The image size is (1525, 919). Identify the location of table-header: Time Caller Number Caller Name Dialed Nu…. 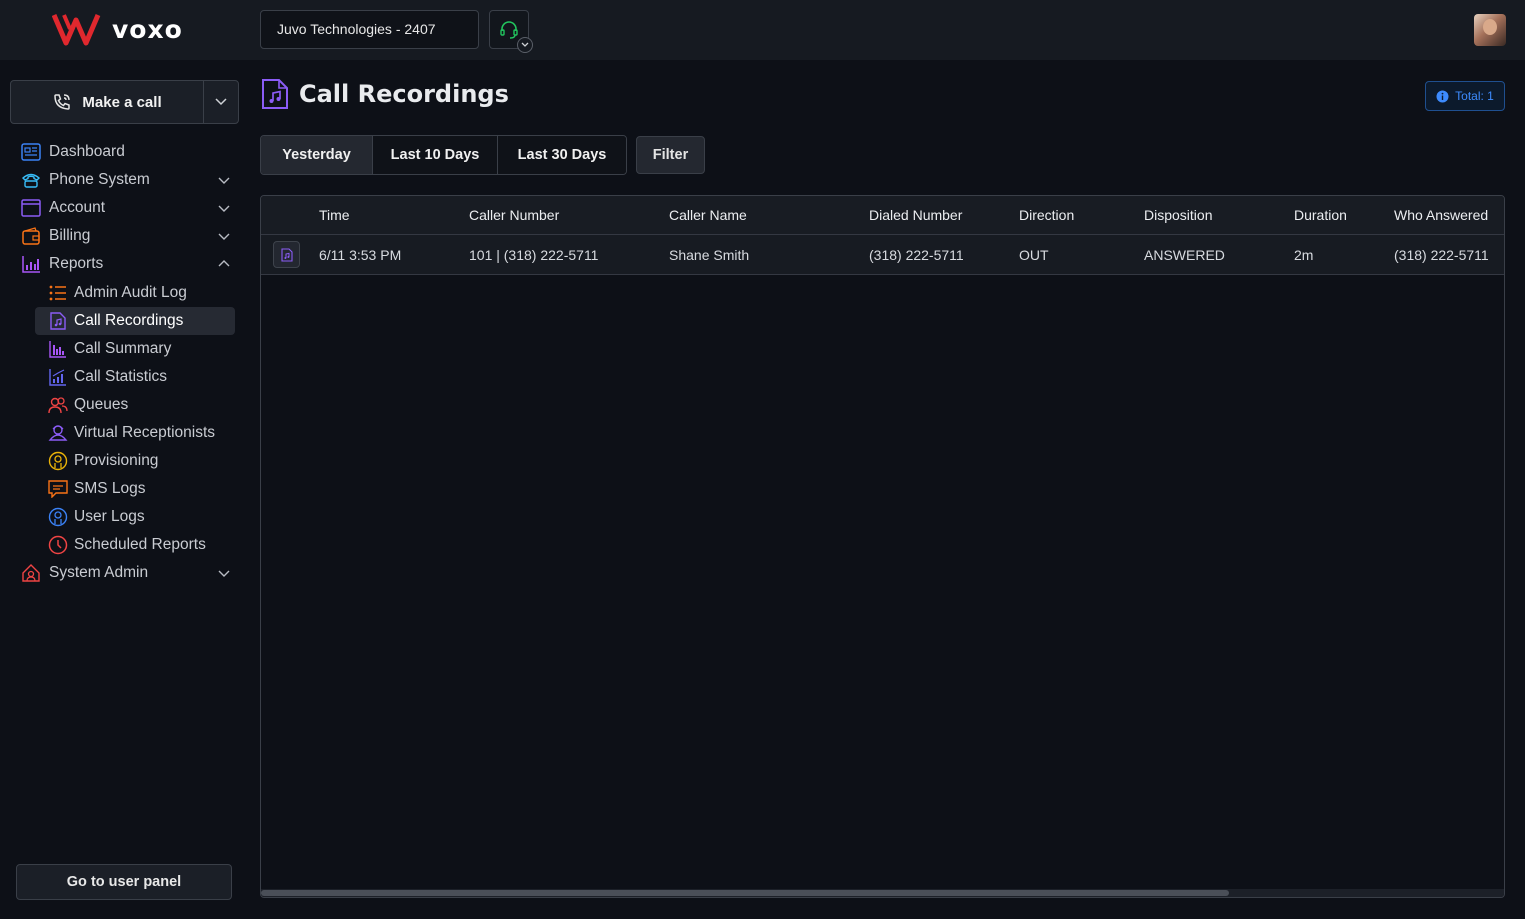
(882, 215).